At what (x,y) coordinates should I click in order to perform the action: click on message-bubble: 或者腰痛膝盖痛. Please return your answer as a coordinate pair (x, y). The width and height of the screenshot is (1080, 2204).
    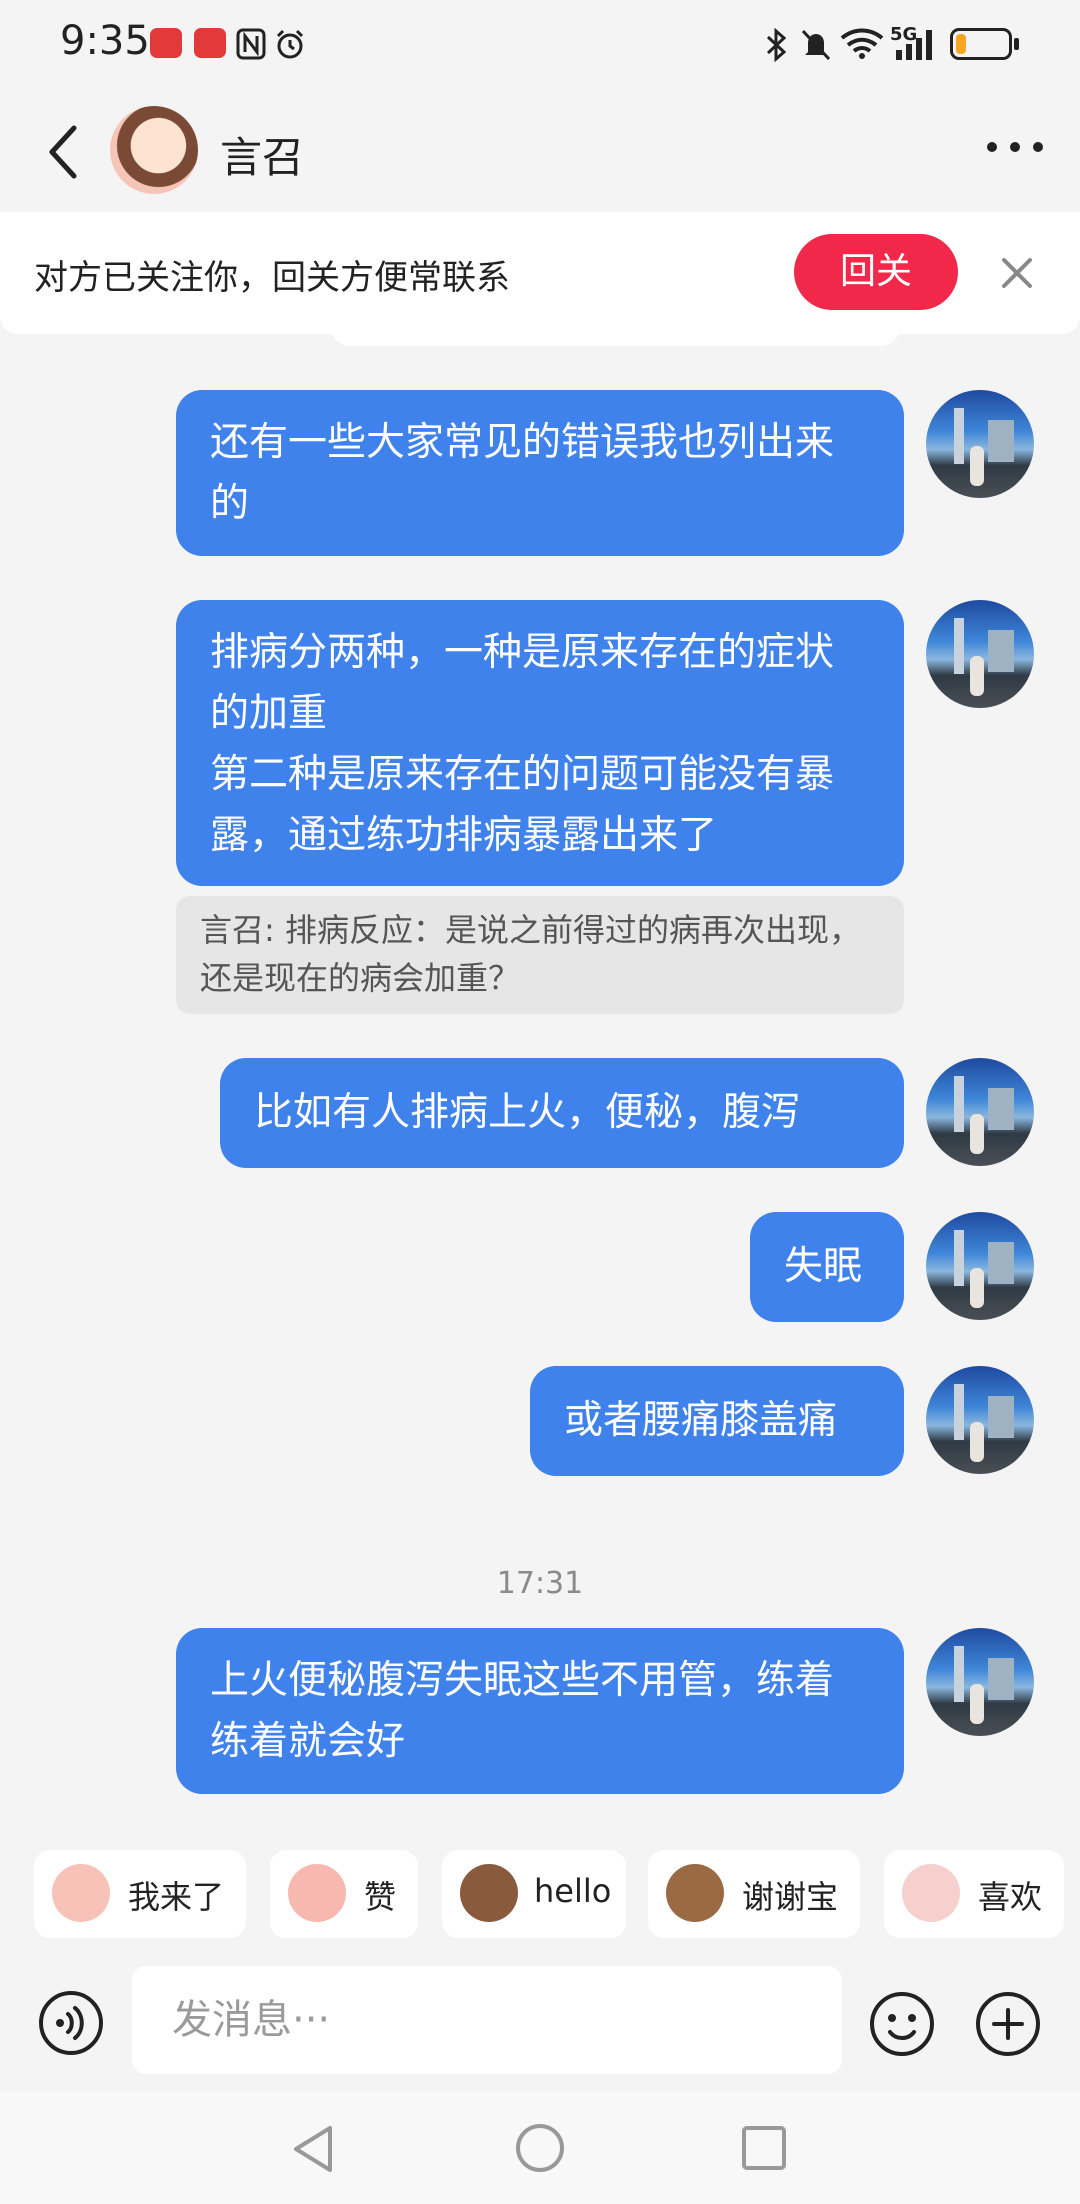
    Looking at the image, I should click on (717, 1421).